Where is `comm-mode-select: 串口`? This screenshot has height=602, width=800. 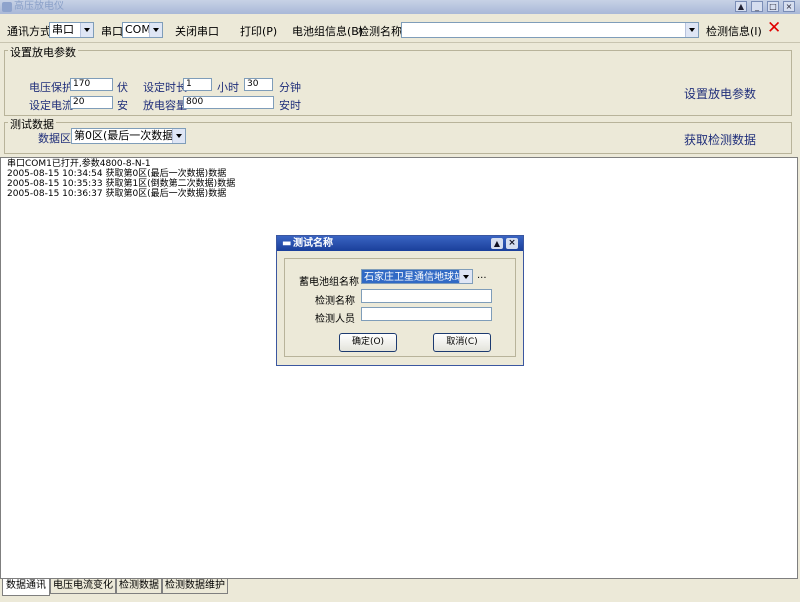
comm-mode-select: 串口 is located at coordinates (71, 30).